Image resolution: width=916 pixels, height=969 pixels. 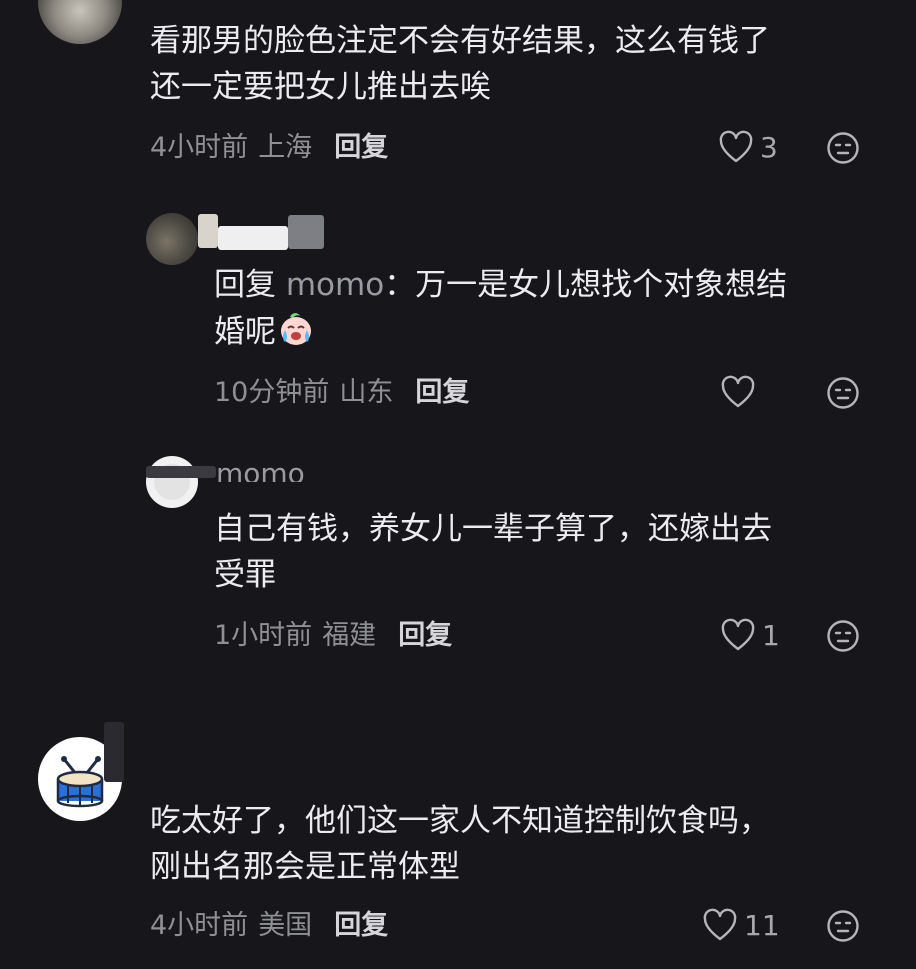 I want to click on like-count: 3, so click(x=769, y=147).